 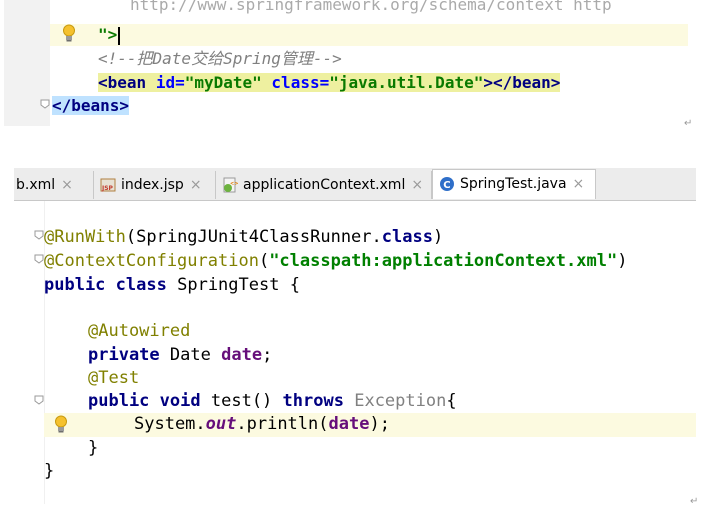 I want to click on paren-close: ), so click(x=622, y=261).